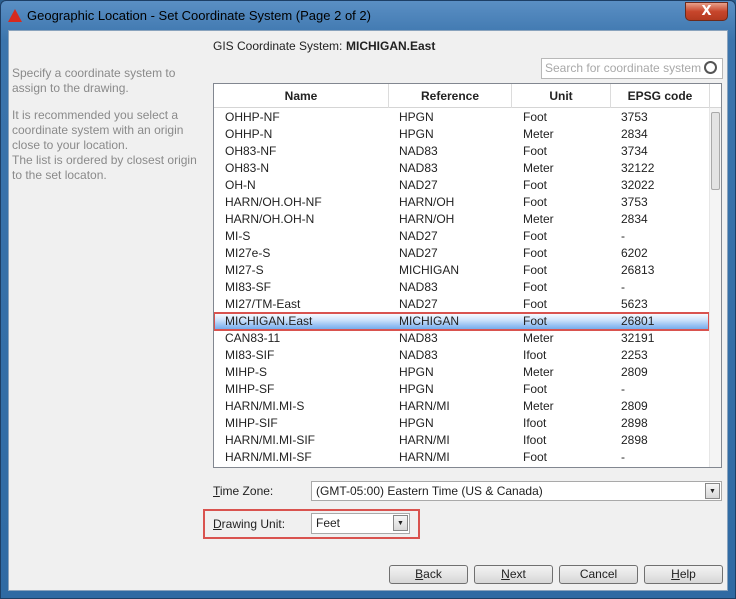 This screenshot has width=736, height=599. I want to click on table-row: MI27/TM-East NAD27 Foot 5623, so click(461, 304).